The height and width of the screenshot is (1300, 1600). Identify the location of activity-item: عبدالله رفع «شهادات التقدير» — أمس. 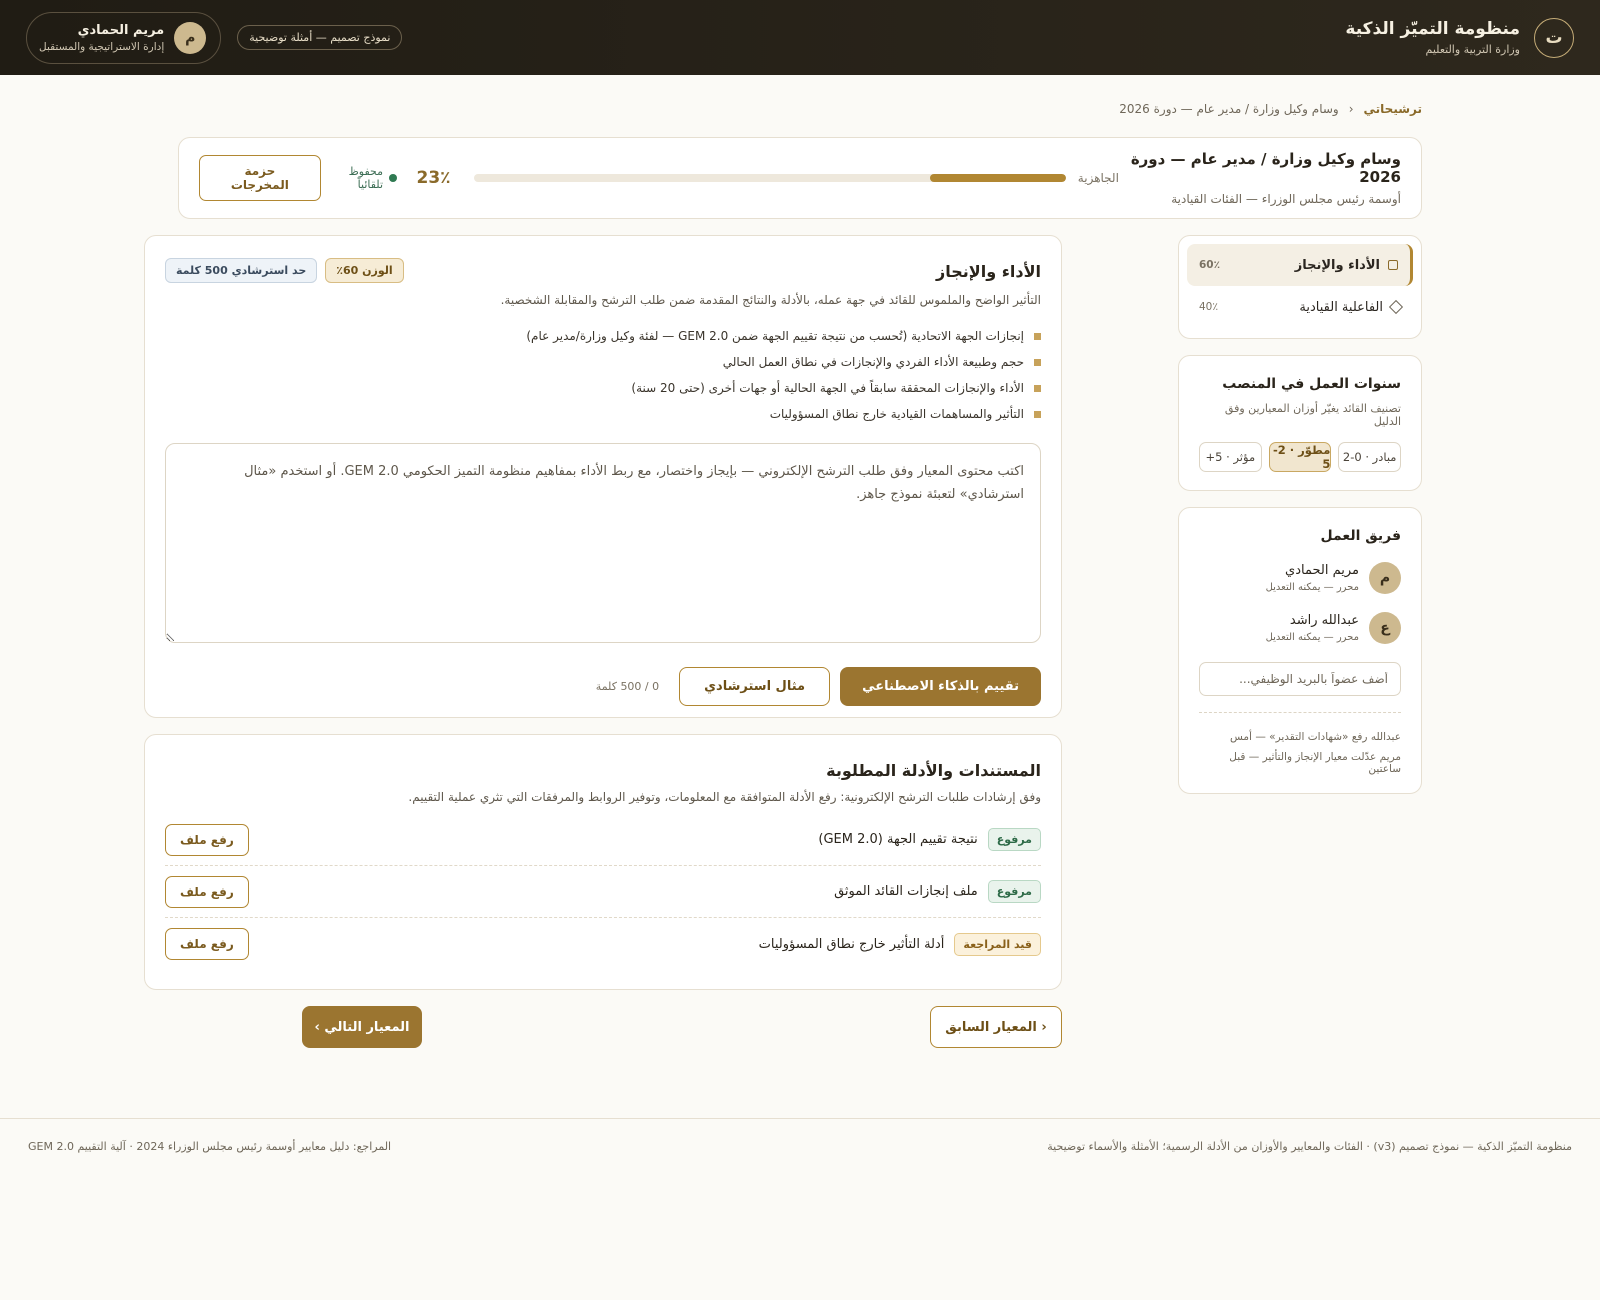
(1315, 737).